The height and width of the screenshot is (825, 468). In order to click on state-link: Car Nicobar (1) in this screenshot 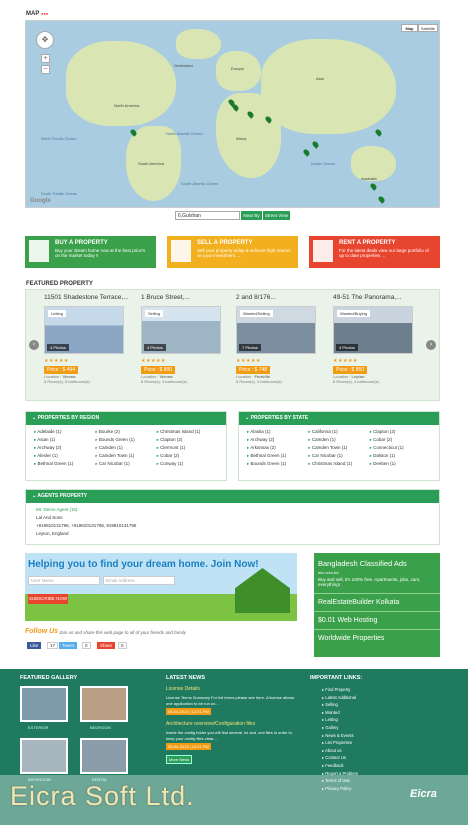, I will do `click(338, 456)`.